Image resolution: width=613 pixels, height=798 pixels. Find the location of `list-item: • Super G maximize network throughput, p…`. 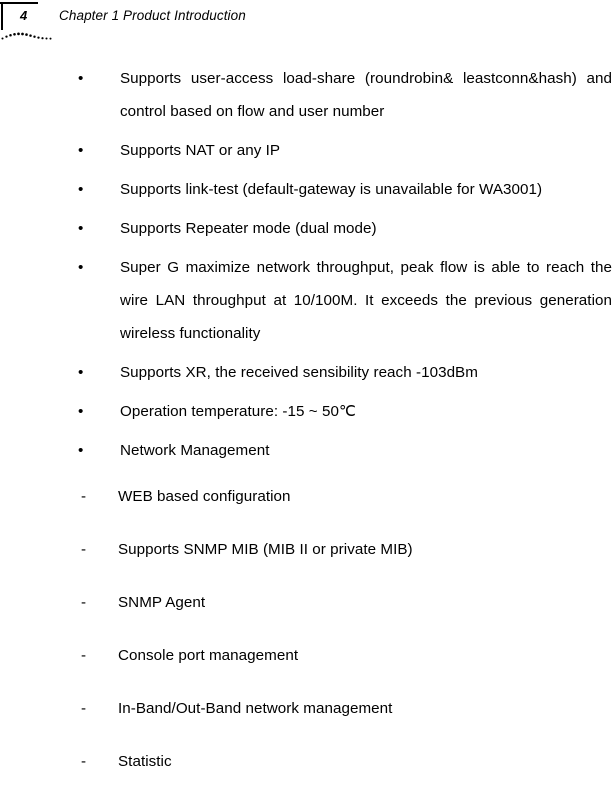

list-item: • Super G maximize network throughput, p… is located at coordinates (306, 300).